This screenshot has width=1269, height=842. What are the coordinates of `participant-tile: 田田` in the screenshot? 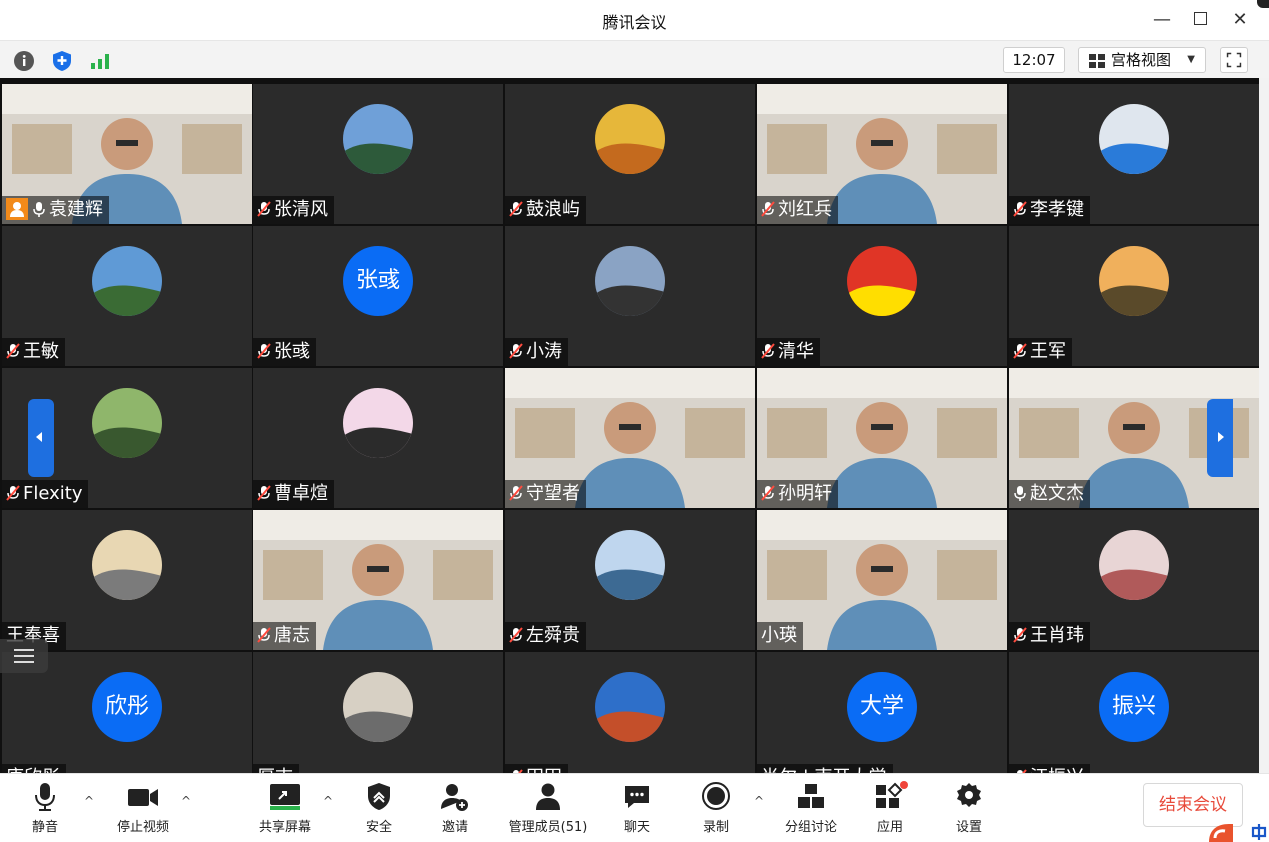 It's located at (630, 712).